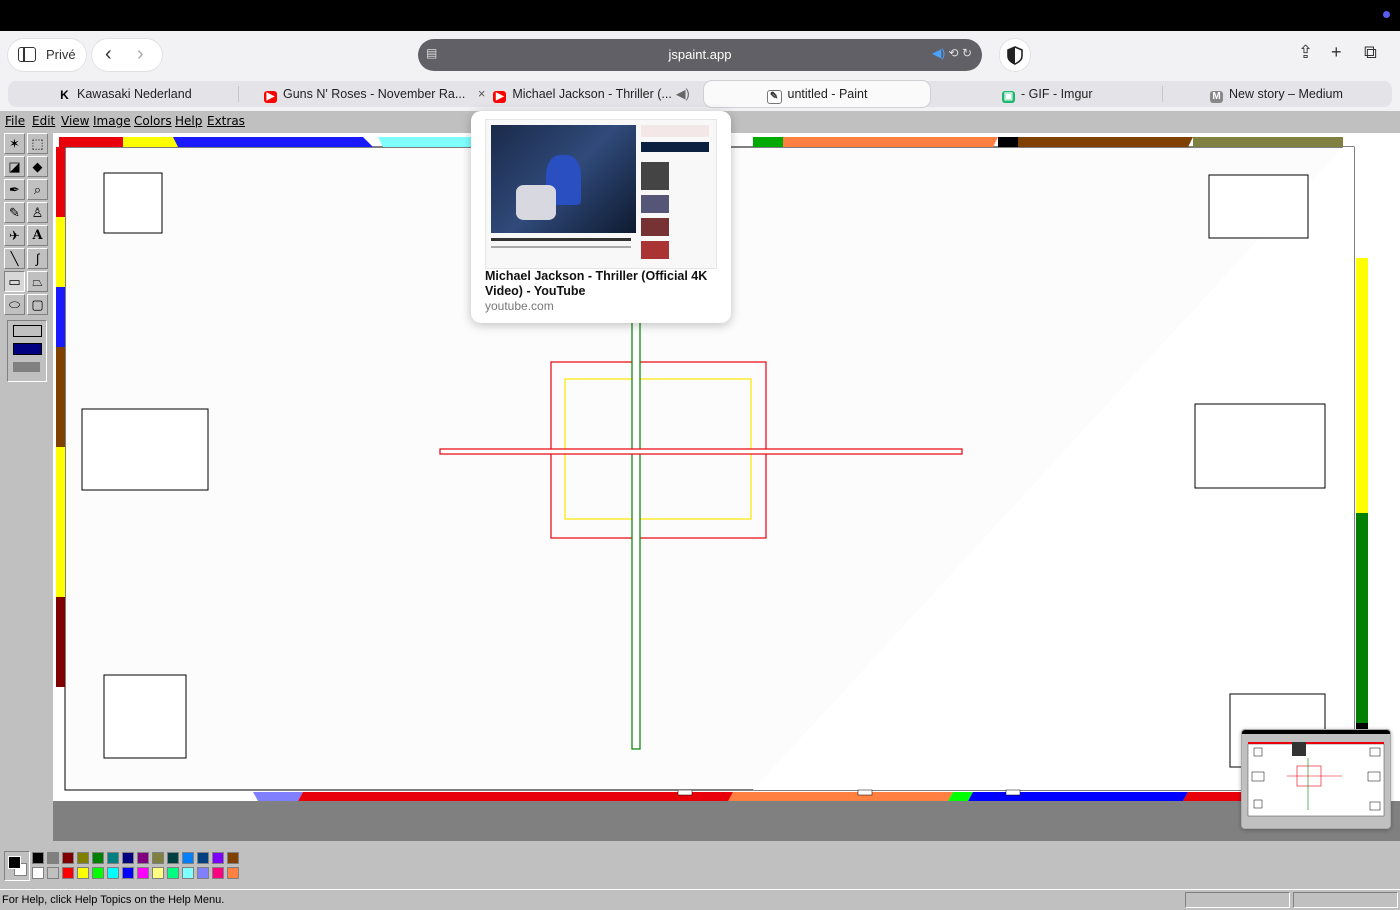 The image size is (1400, 910). I want to click on rounded-rectangle-tool: ▢, so click(37, 304).